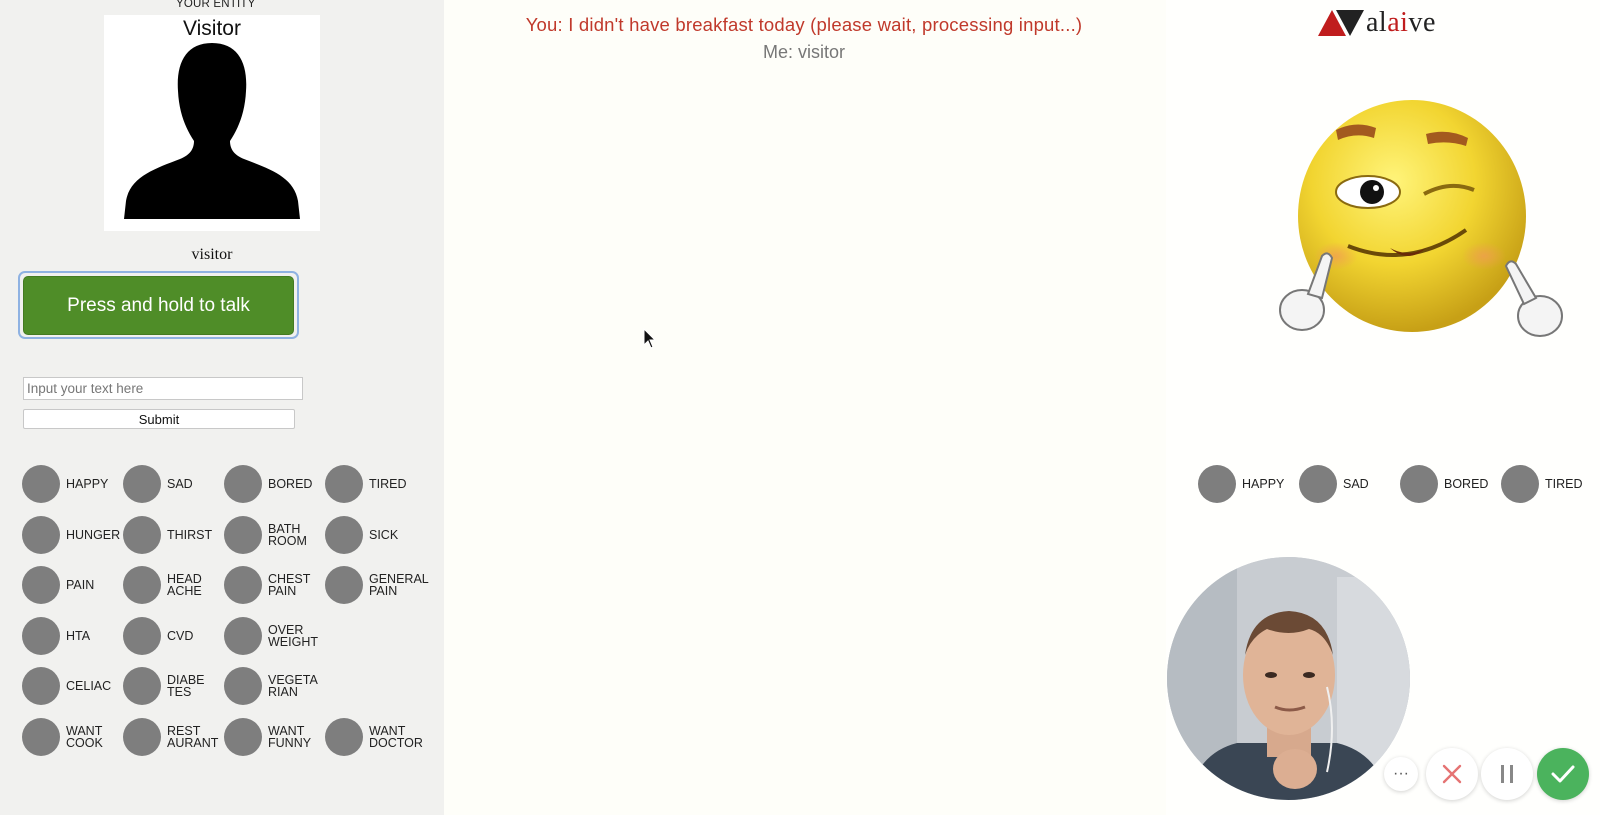 The height and width of the screenshot is (815, 1600). I want to click on emotion-button-general-pain: GENERAL PAIN, so click(377, 591).